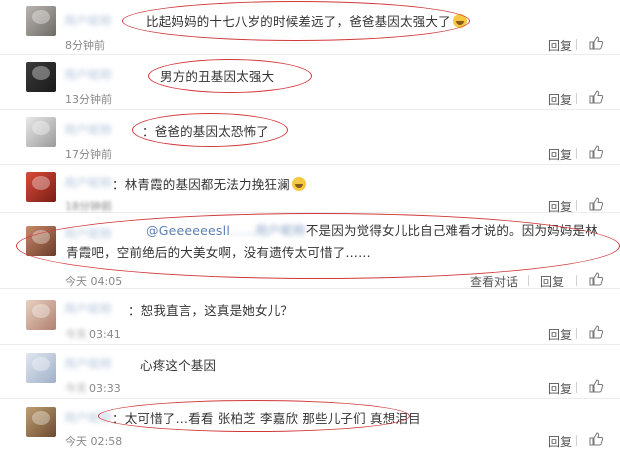  I want to click on comment-time: 8分钟前, so click(85, 45).